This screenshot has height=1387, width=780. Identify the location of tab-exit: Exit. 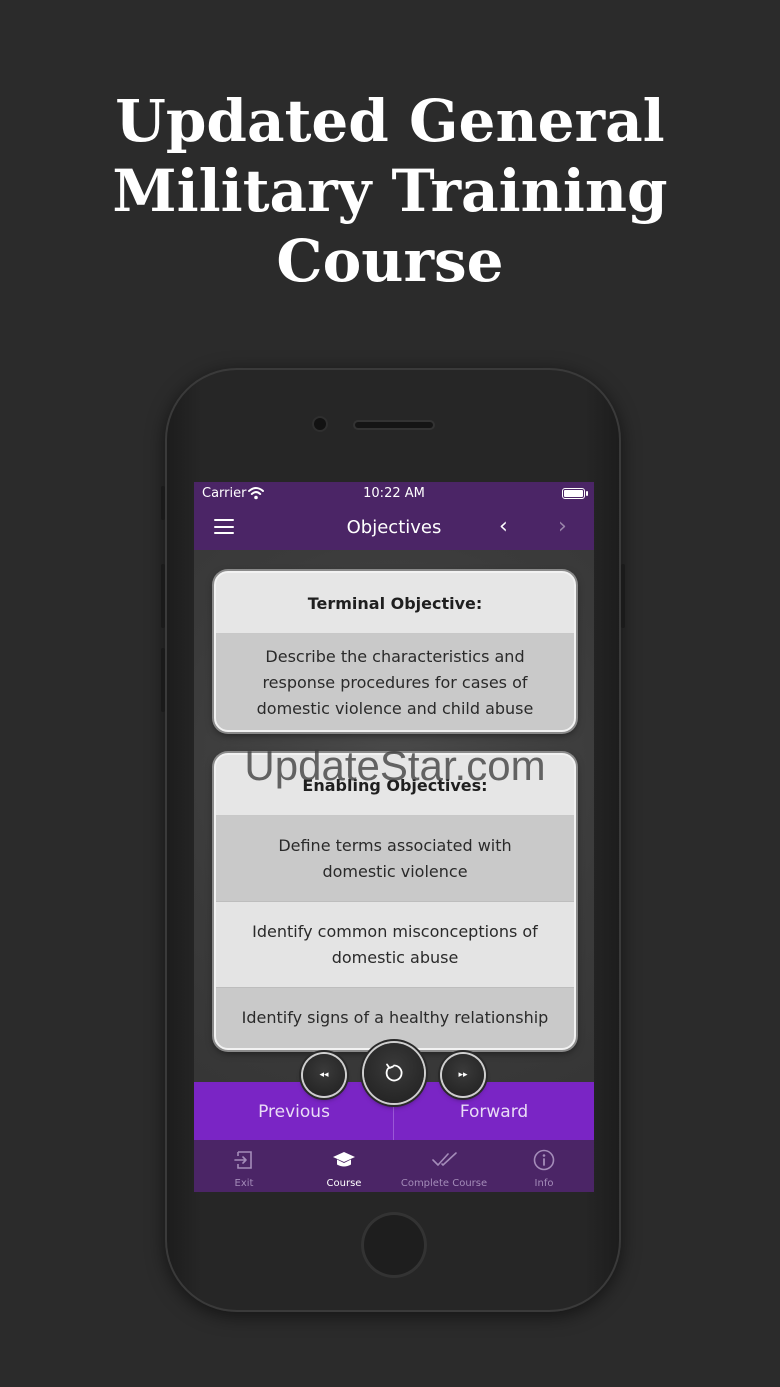
(244, 1166).